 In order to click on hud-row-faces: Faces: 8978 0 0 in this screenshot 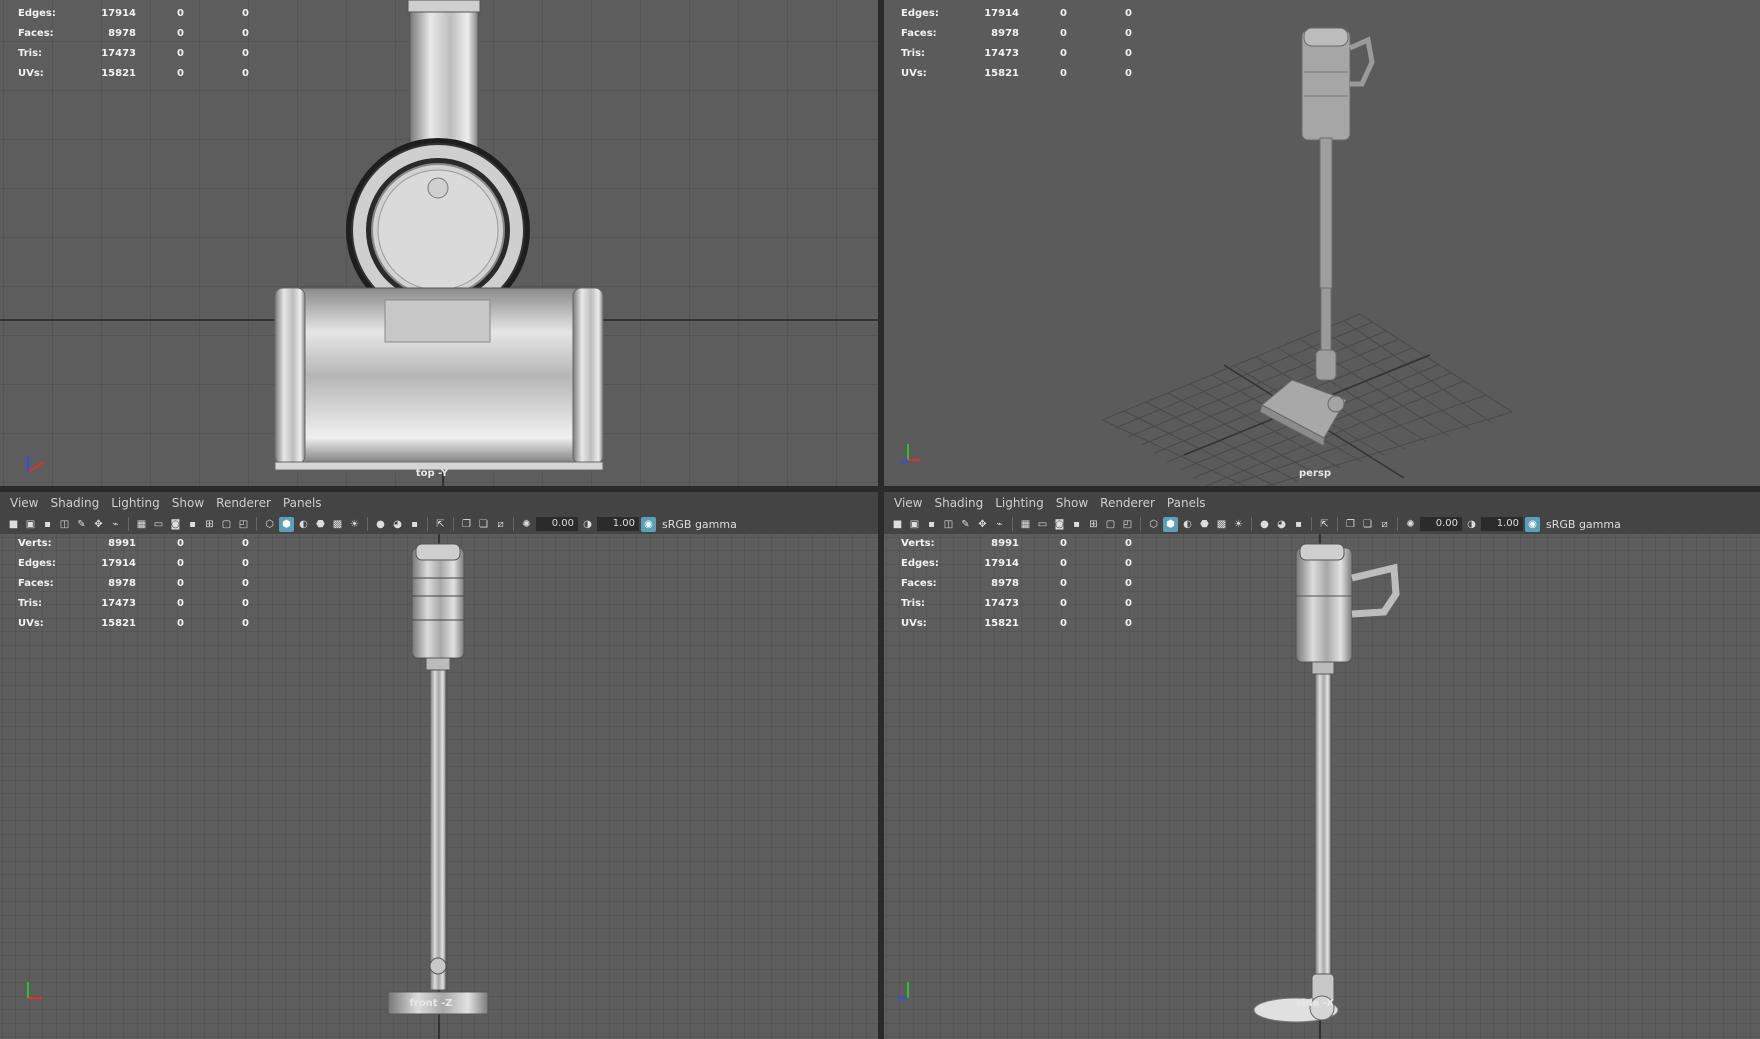, I will do `click(1016, 33)`.